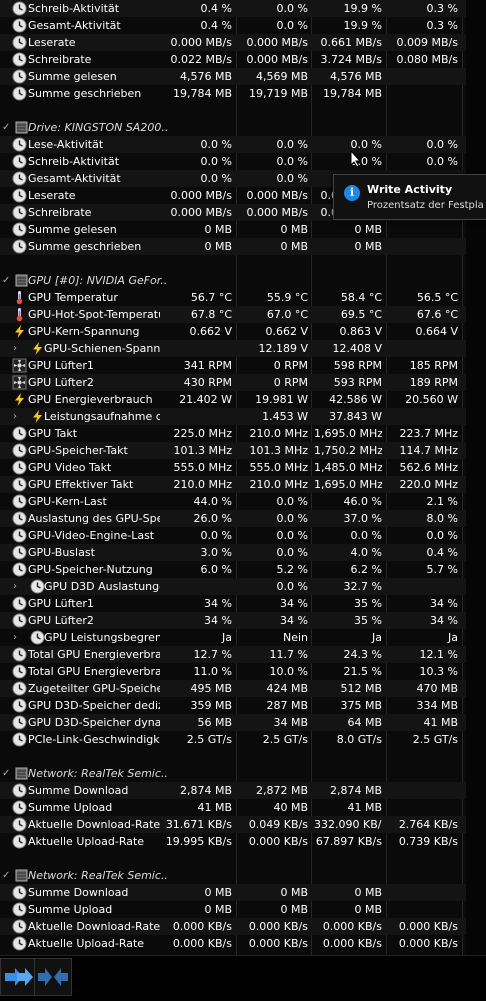 The width and height of the screenshot is (486, 1001). What do you see at coordinates (243, 892) in the screenshot?
I see `sensor-row: Summe Download 0 MB 0 MB 0 MB` at bounding box center [243, 892].